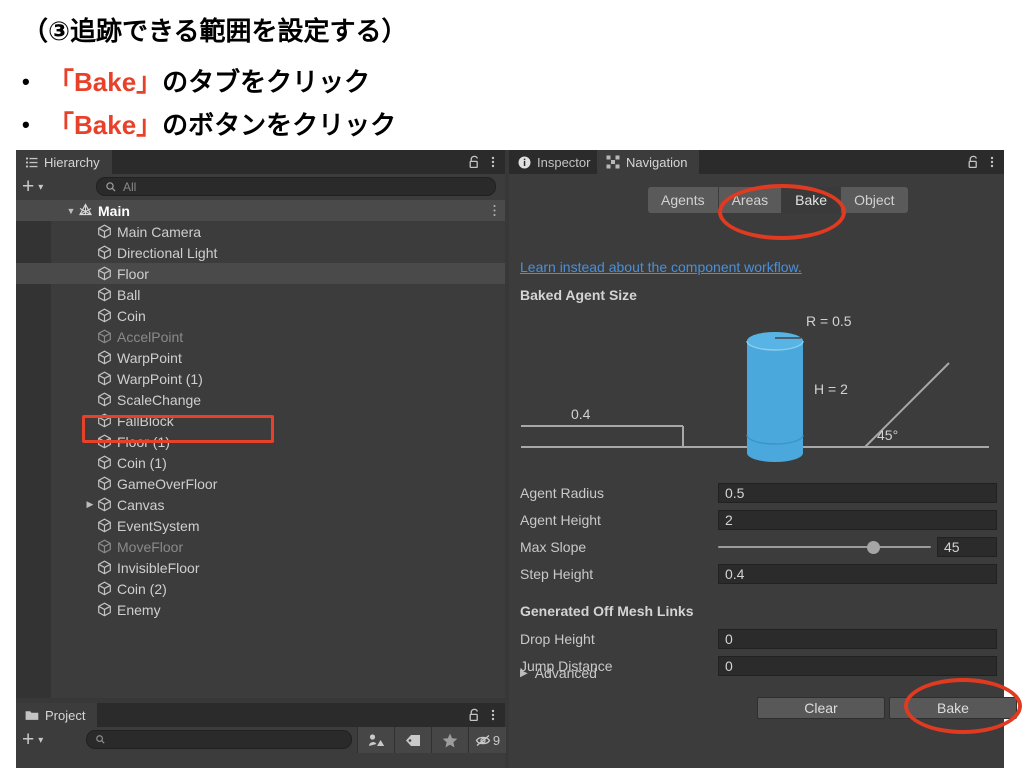  What do you see at coordinates (560, 520) in the screenshot?
I see `field-label: Agent Height` at bounding box center [560, 520].